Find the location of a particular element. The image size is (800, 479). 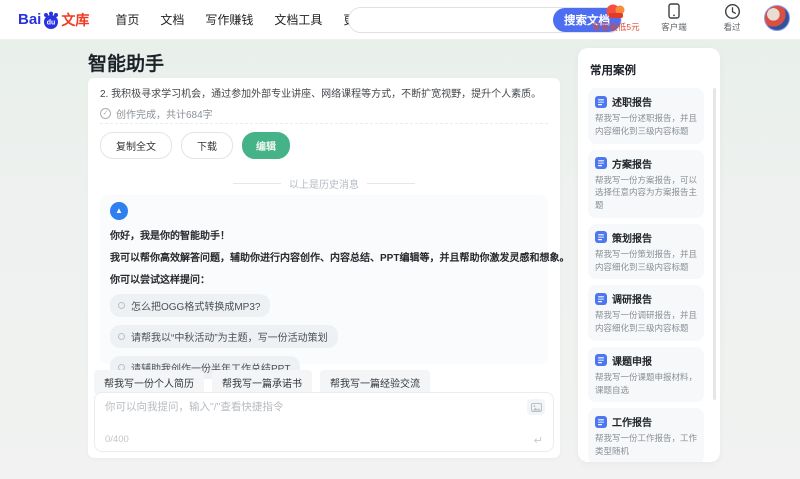

sidebar-scrollbar is located at coordinates (714, 244).